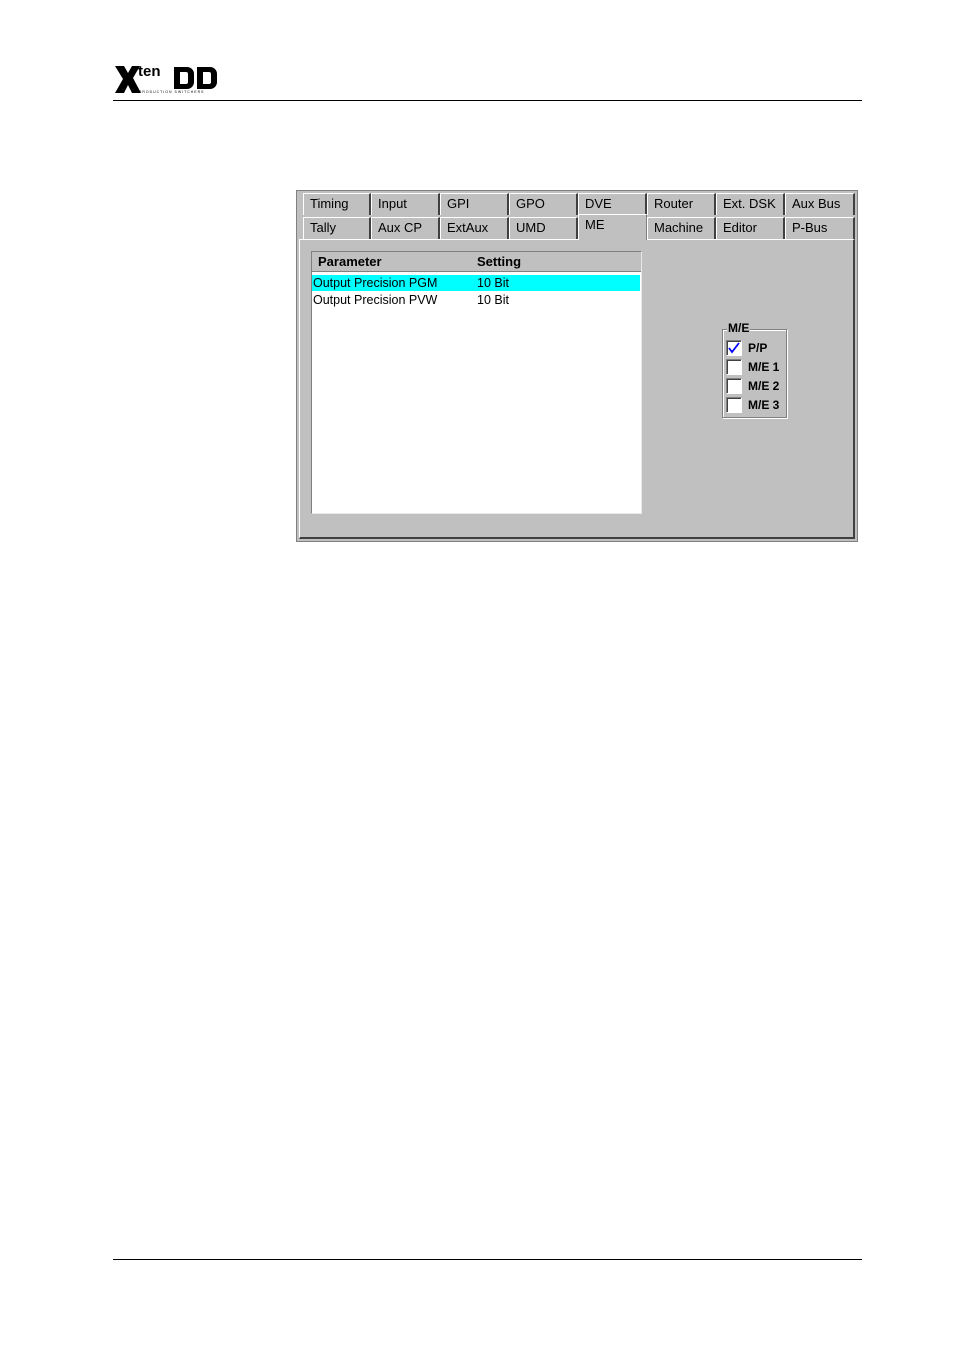 The height and width of the screenshot is (1351, 954). What do you see at coordinates (487, 1259) in the screenshot?
I see `footer-rule` at bounding box center [487, 1259].